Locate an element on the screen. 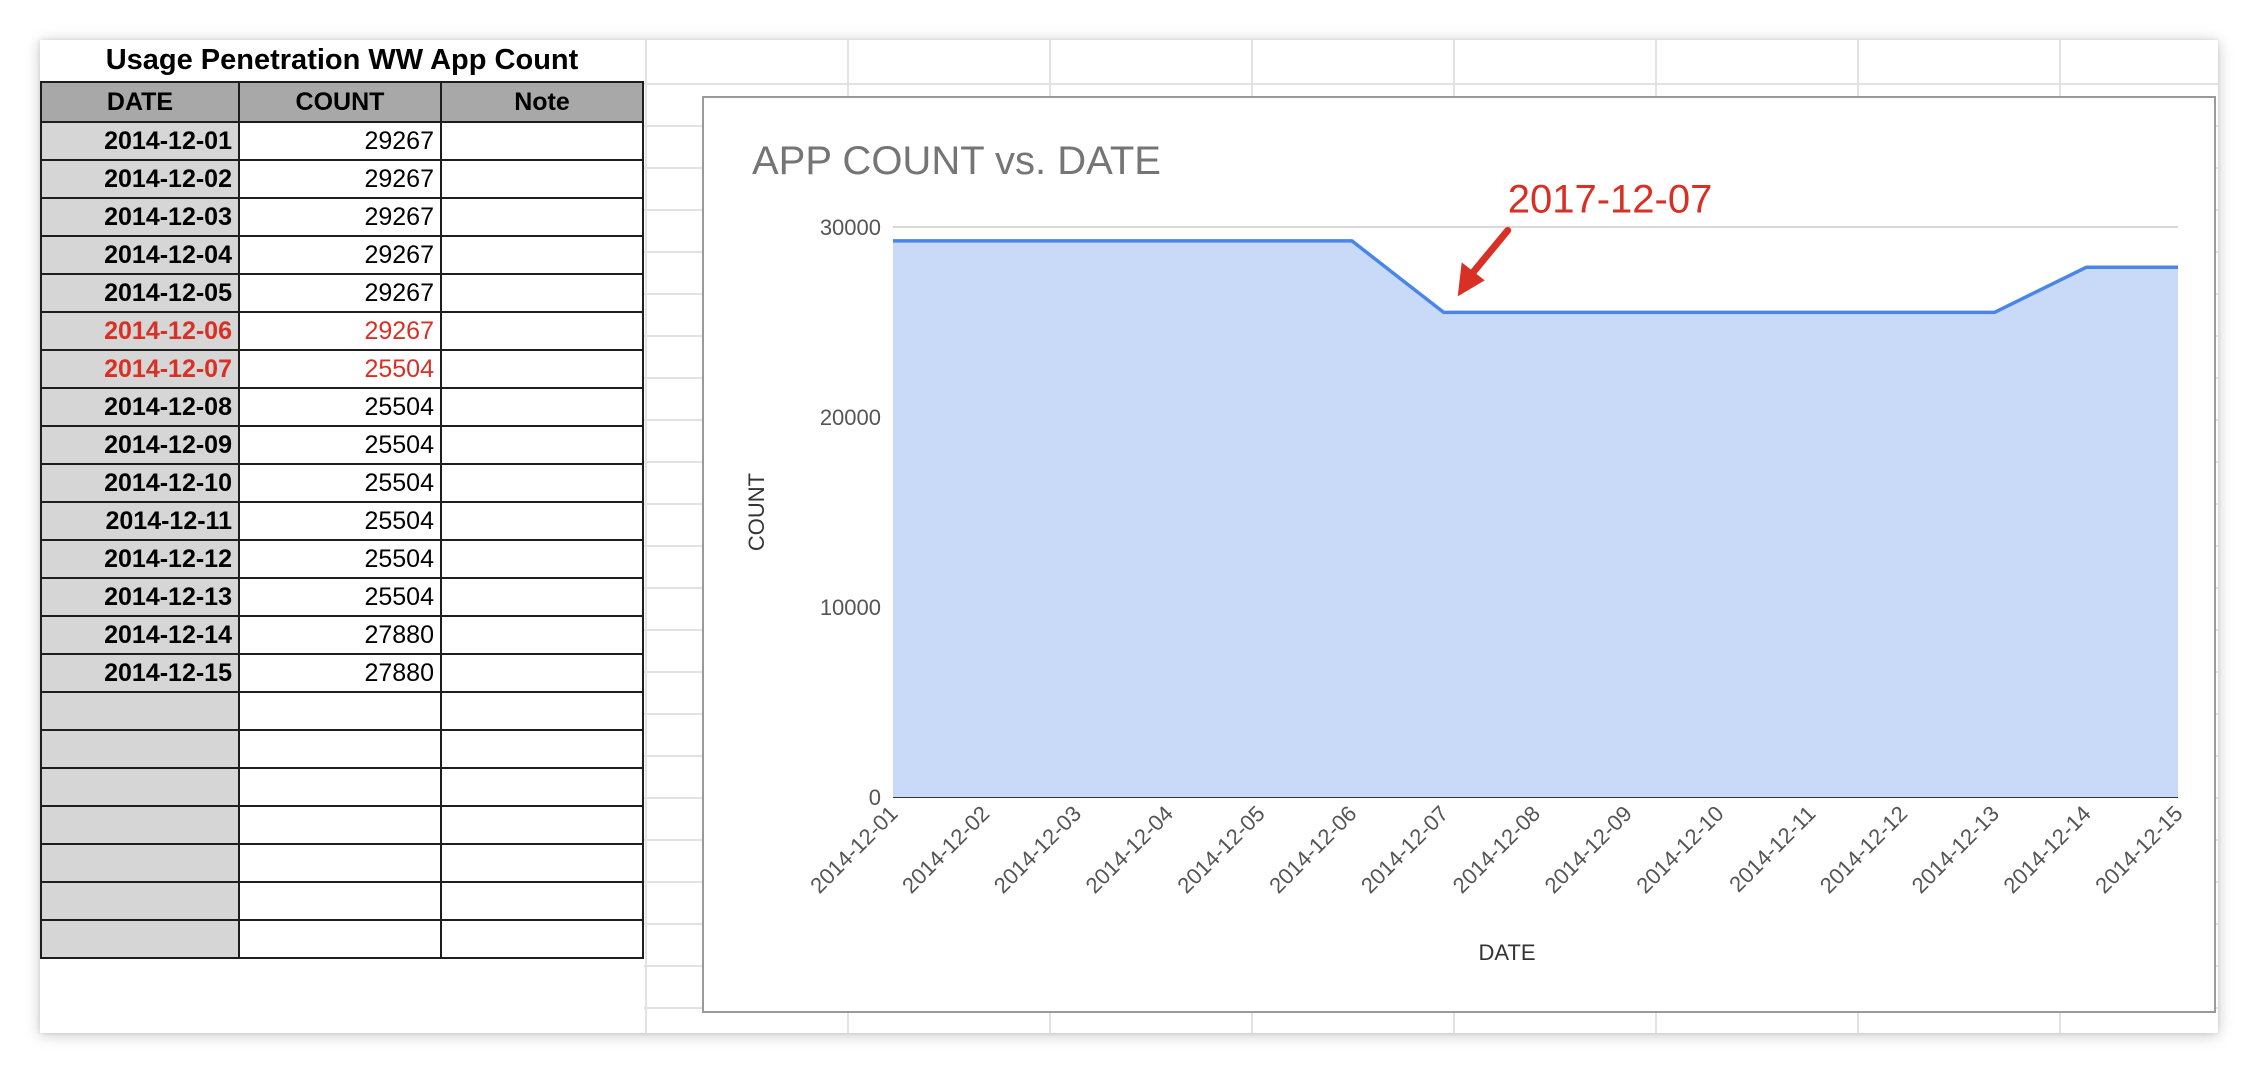 This screenshot has width=2258, height=1074. date-cell: 2014-12-09 is located at coordinates (140, 445).